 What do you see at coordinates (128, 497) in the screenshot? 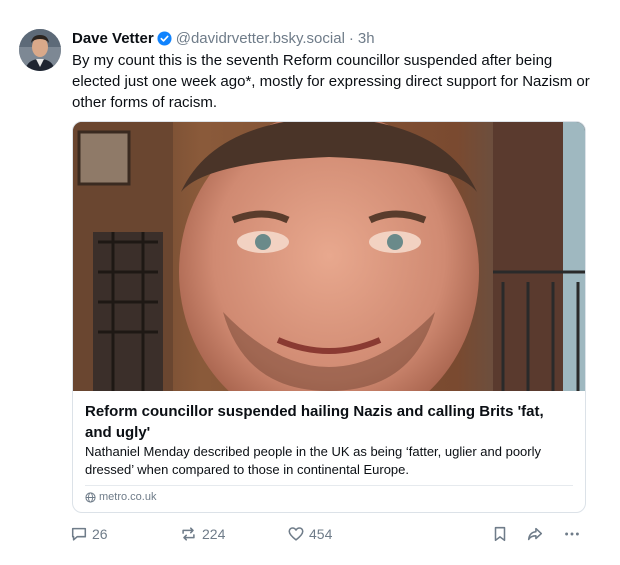
I see `link-card-domain: metro.co.uk` at bounding box center [128, 497].